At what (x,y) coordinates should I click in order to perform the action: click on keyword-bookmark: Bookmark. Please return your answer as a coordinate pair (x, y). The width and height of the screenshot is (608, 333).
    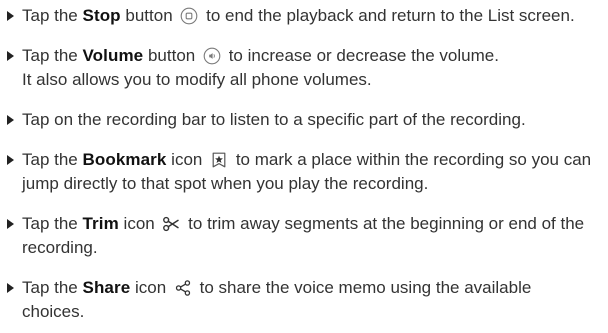
    Looking at the image, I should click on (124, 159).